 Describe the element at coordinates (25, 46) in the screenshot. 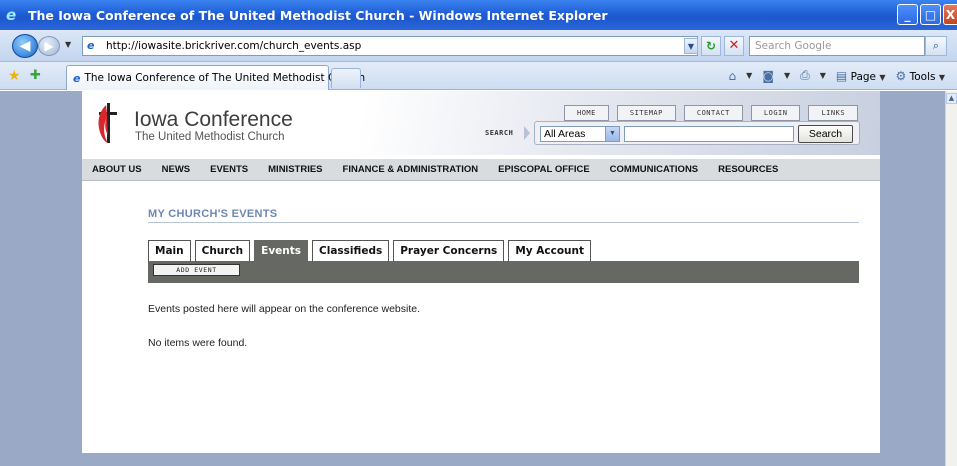

I see `back-button: ◀` at that location.